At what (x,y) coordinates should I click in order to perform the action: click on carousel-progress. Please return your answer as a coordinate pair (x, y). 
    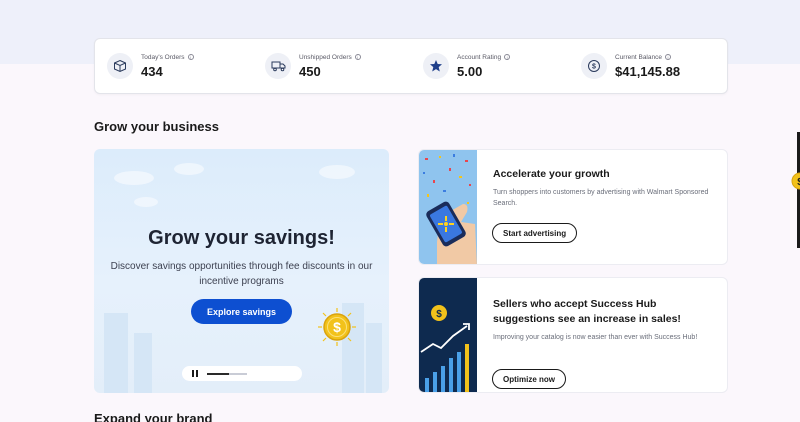
    Looking at the image, I should click on (227, 373).